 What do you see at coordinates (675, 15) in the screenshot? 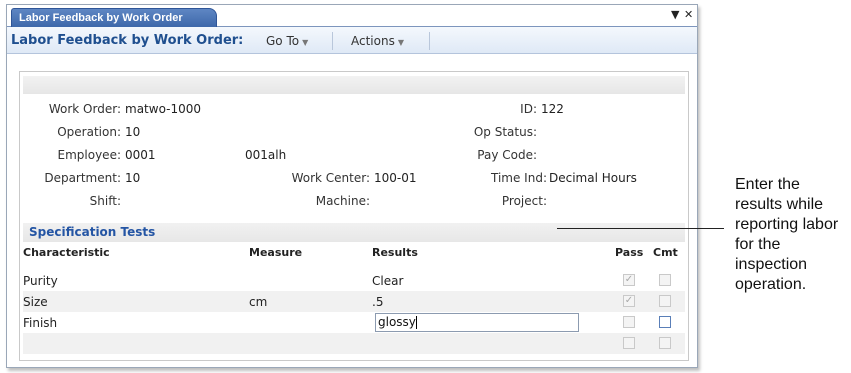
I see `window-menu-dropdown-icon: ▼` at bounding box center [675, 15].